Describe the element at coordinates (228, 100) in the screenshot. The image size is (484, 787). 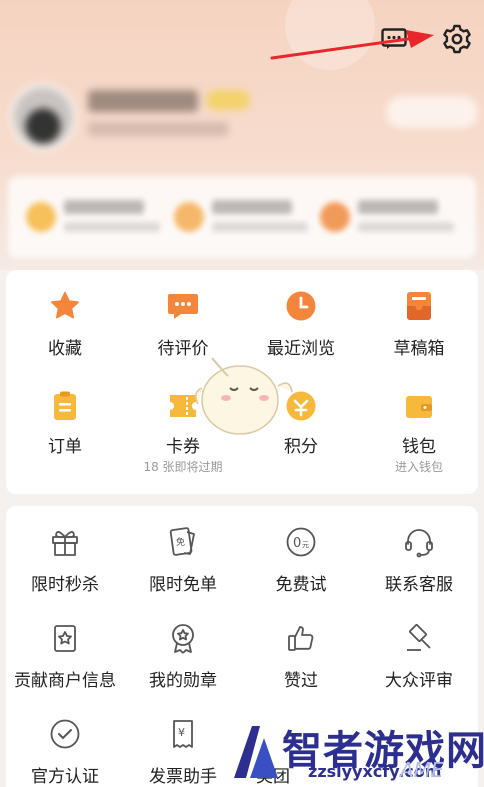
I see `vip-badge-blurred` at that location.